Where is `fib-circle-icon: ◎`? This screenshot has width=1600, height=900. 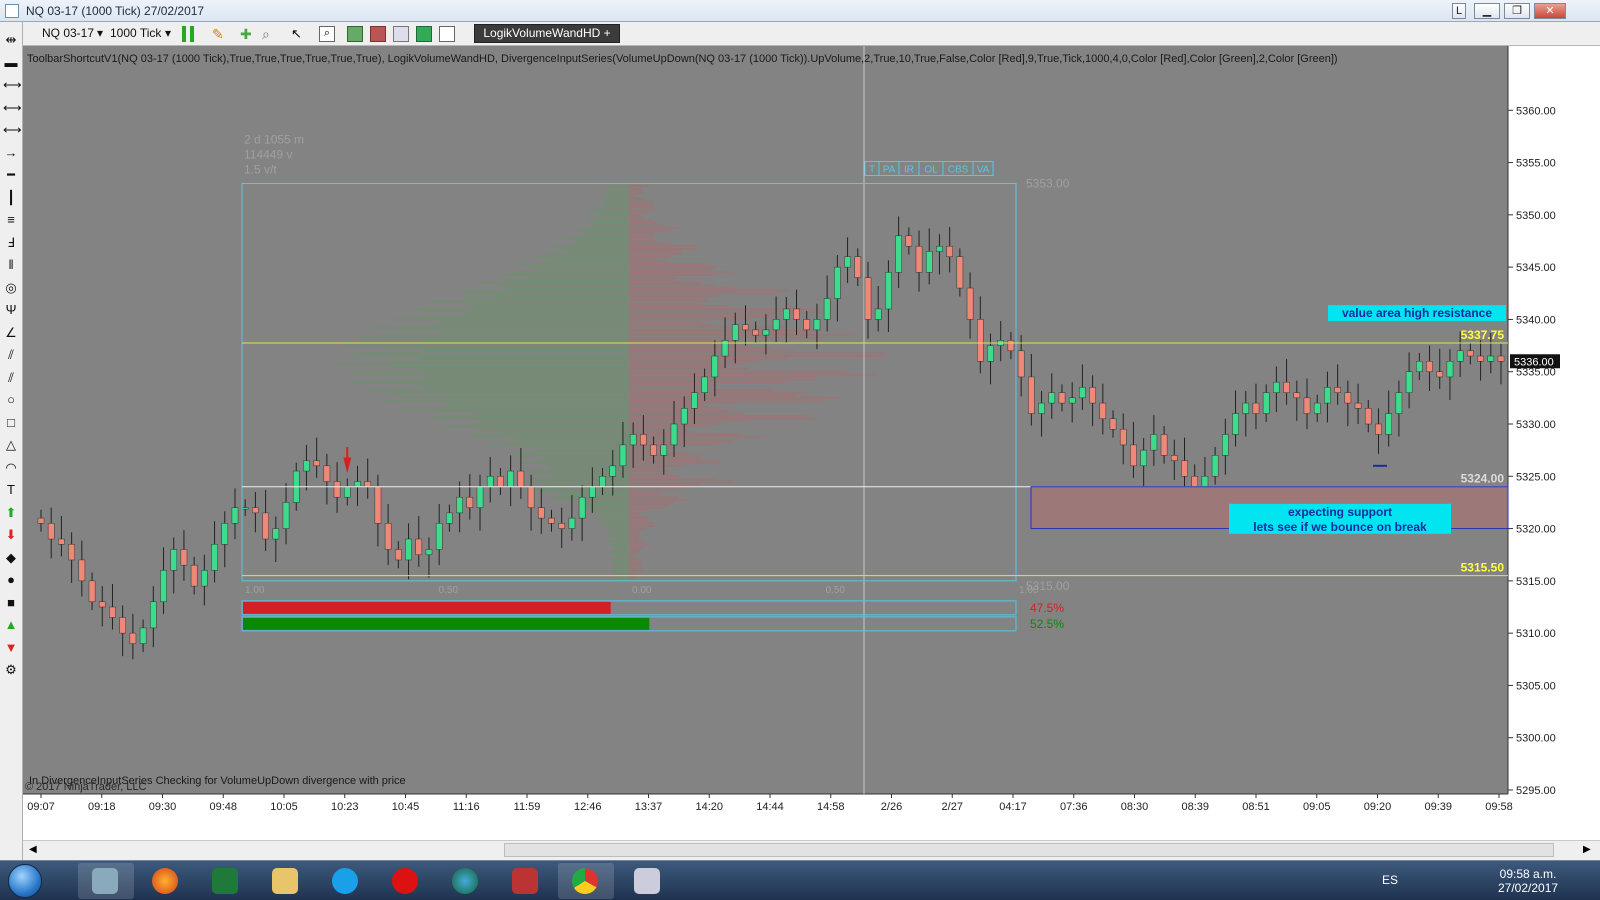 fib-circle-icon: ◎ is located at coordinates (11, 288).